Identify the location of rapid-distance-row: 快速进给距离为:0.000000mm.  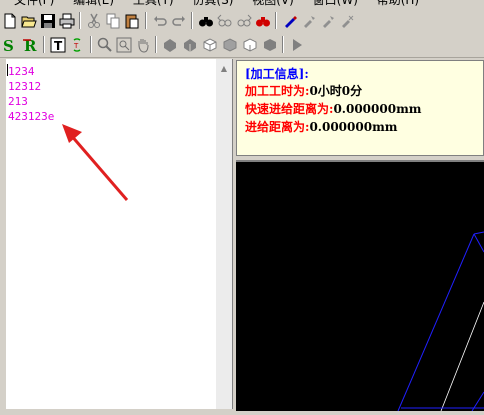
(333, 109).